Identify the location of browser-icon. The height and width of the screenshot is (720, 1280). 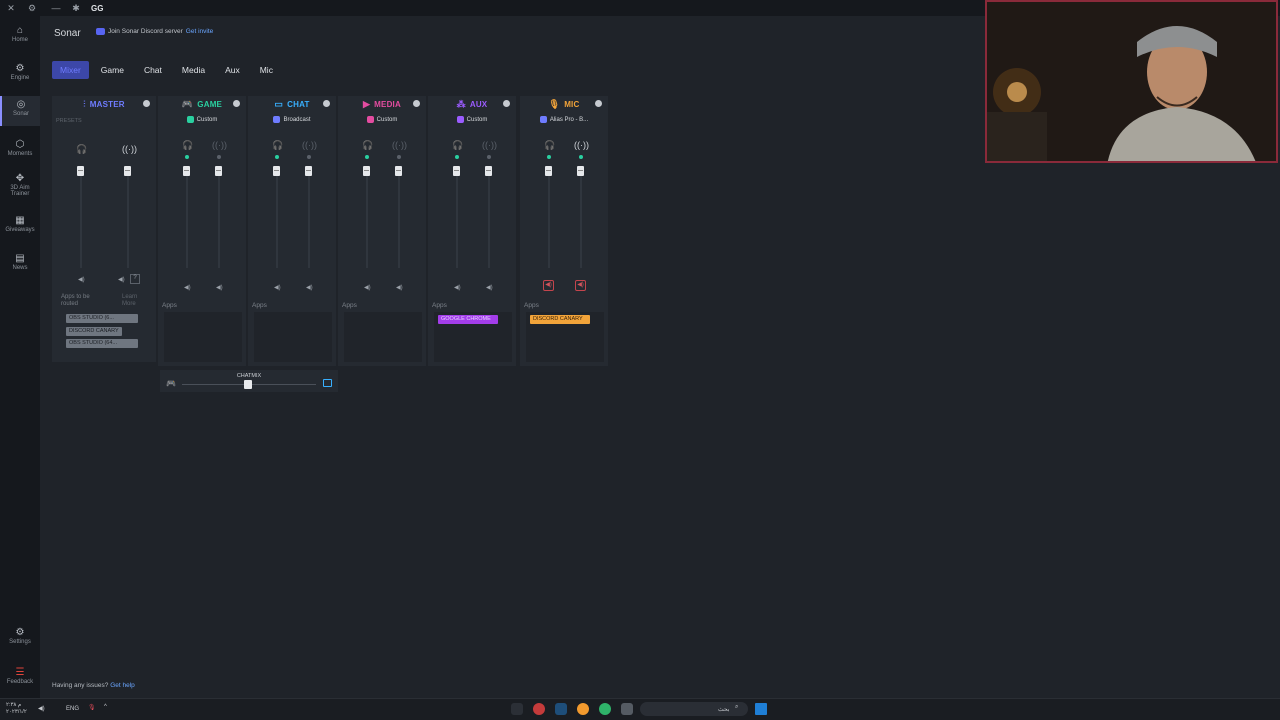
(583, 709).